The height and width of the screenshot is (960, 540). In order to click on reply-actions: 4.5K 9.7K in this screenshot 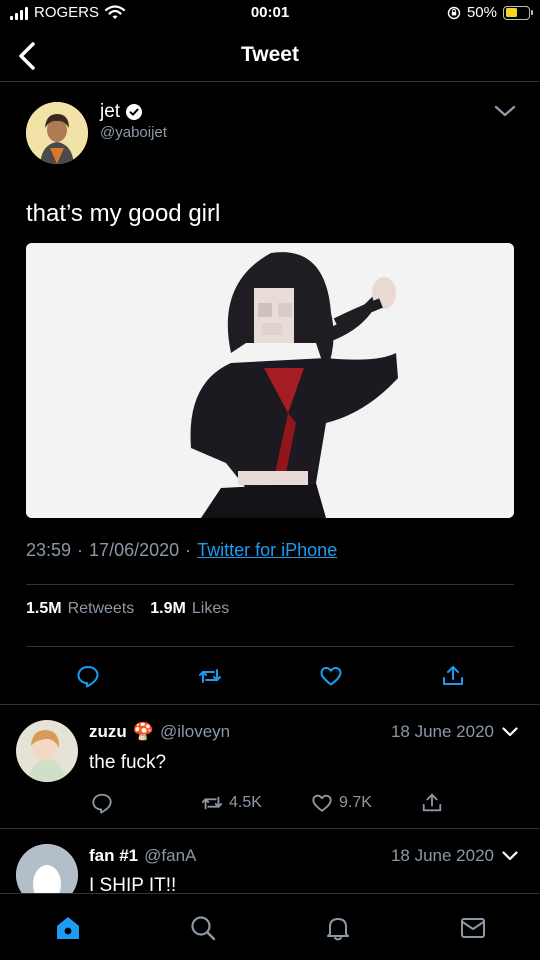, I will do `click(270, 804)`.